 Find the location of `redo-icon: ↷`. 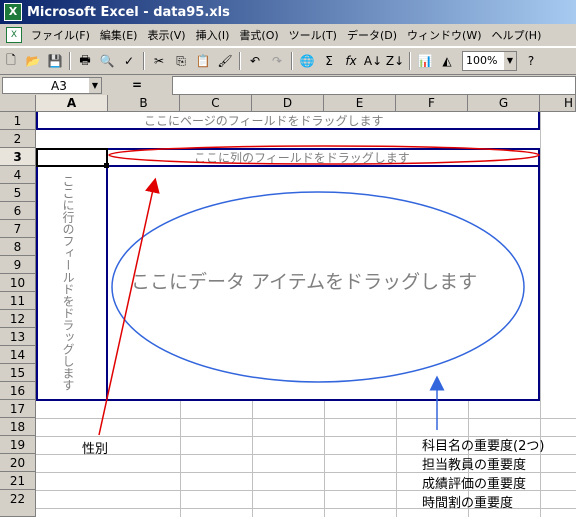

redo-icon: ↷ is located at coordinates (277, 61).